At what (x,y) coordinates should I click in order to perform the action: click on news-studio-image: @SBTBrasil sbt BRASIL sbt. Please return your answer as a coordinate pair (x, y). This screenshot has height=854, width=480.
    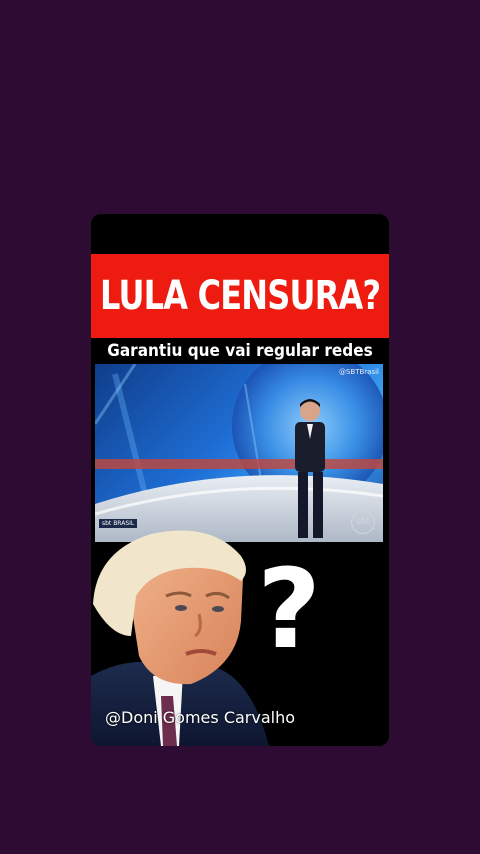
    Looking at the image, I should click on (239, 453).